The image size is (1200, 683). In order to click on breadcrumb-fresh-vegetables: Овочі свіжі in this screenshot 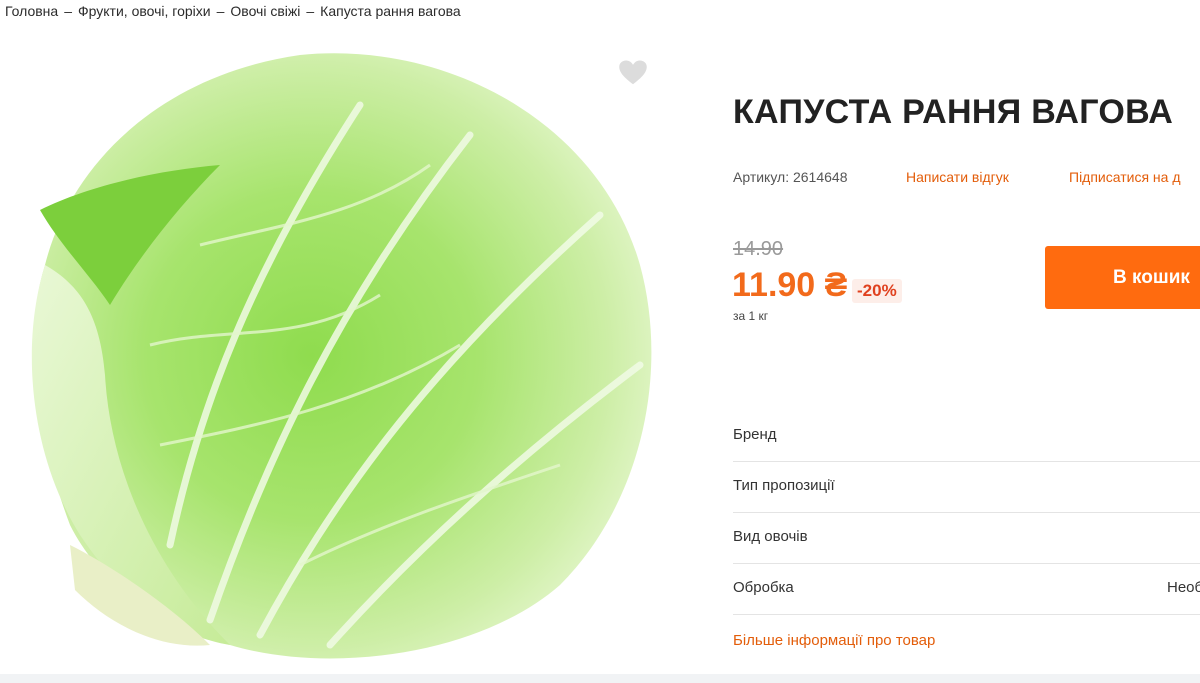, I will do `click(265, 11)`.